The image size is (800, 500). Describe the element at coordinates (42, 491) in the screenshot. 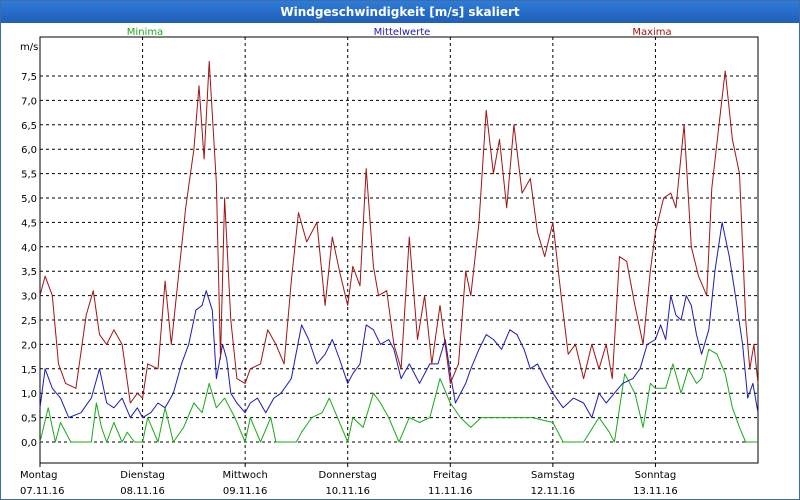

I see `x-tick-date: 07.11.16` at that location.